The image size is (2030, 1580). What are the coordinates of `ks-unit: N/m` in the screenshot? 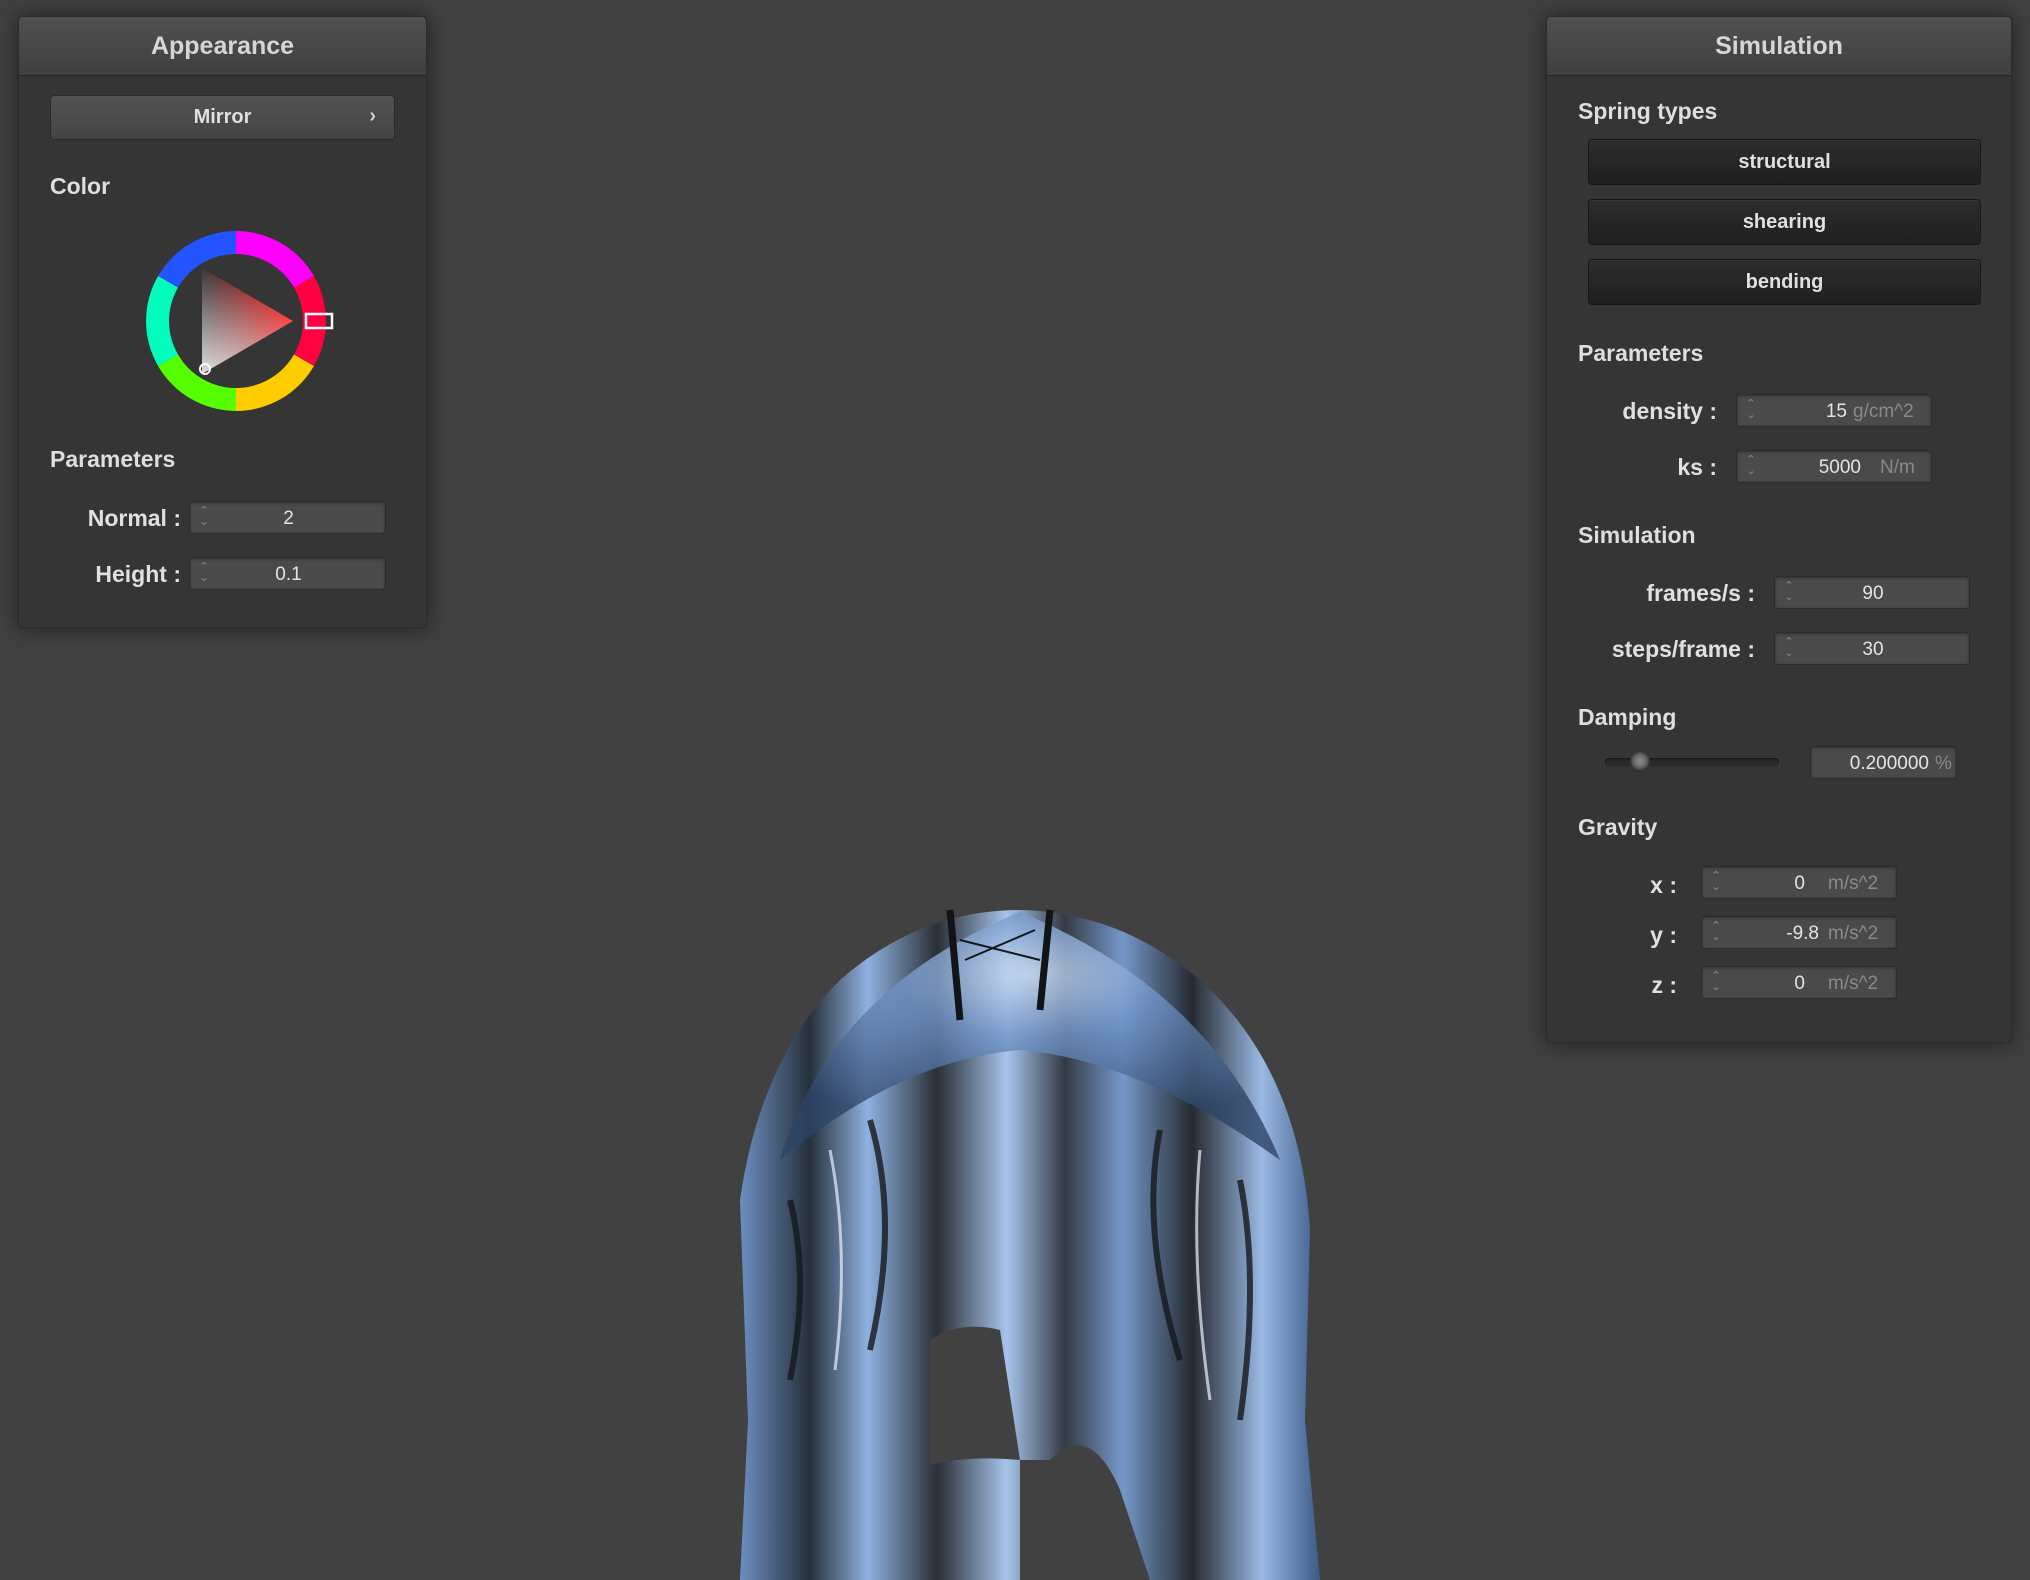 It's located at (1897, 467).